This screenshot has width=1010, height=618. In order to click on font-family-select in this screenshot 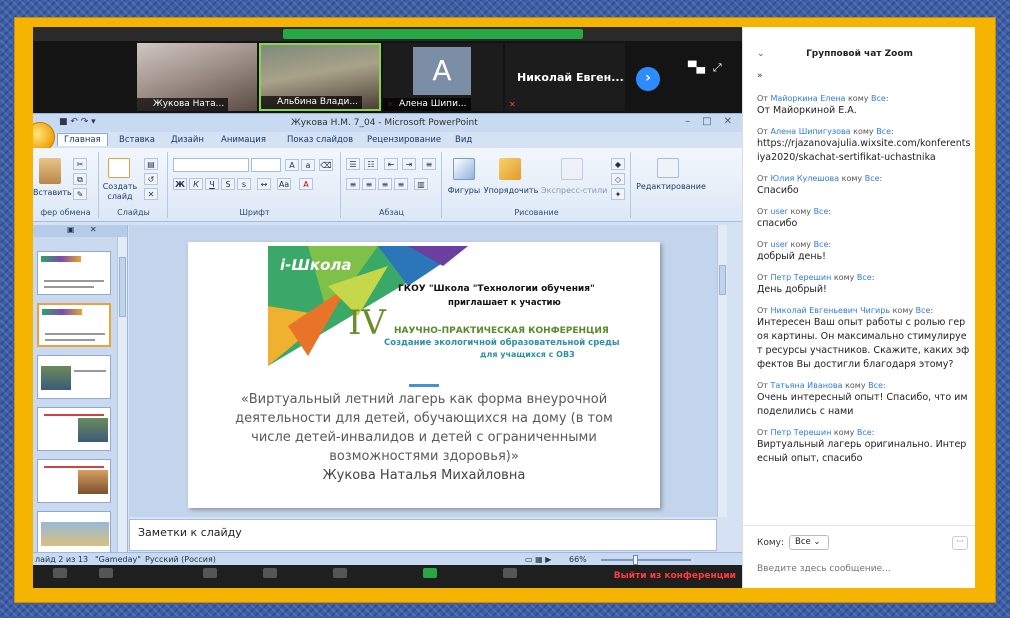, I will do `click(211, 165)`.